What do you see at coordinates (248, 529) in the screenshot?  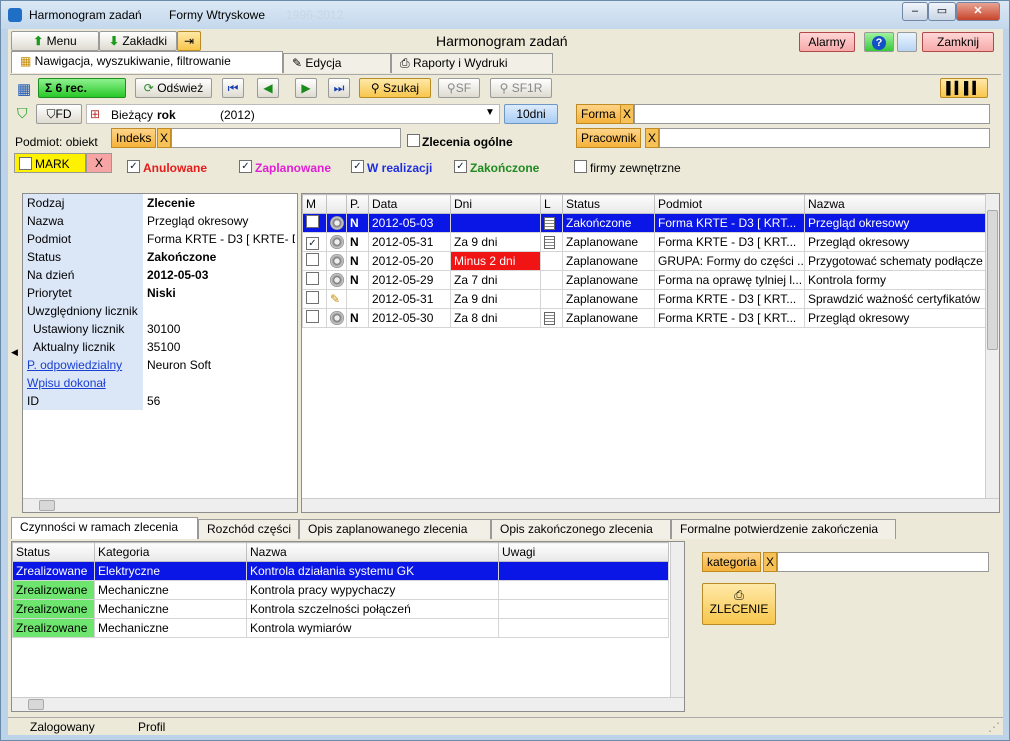 I see `tab-rozchod: Rozchód części` at bounding box center [248, 529].